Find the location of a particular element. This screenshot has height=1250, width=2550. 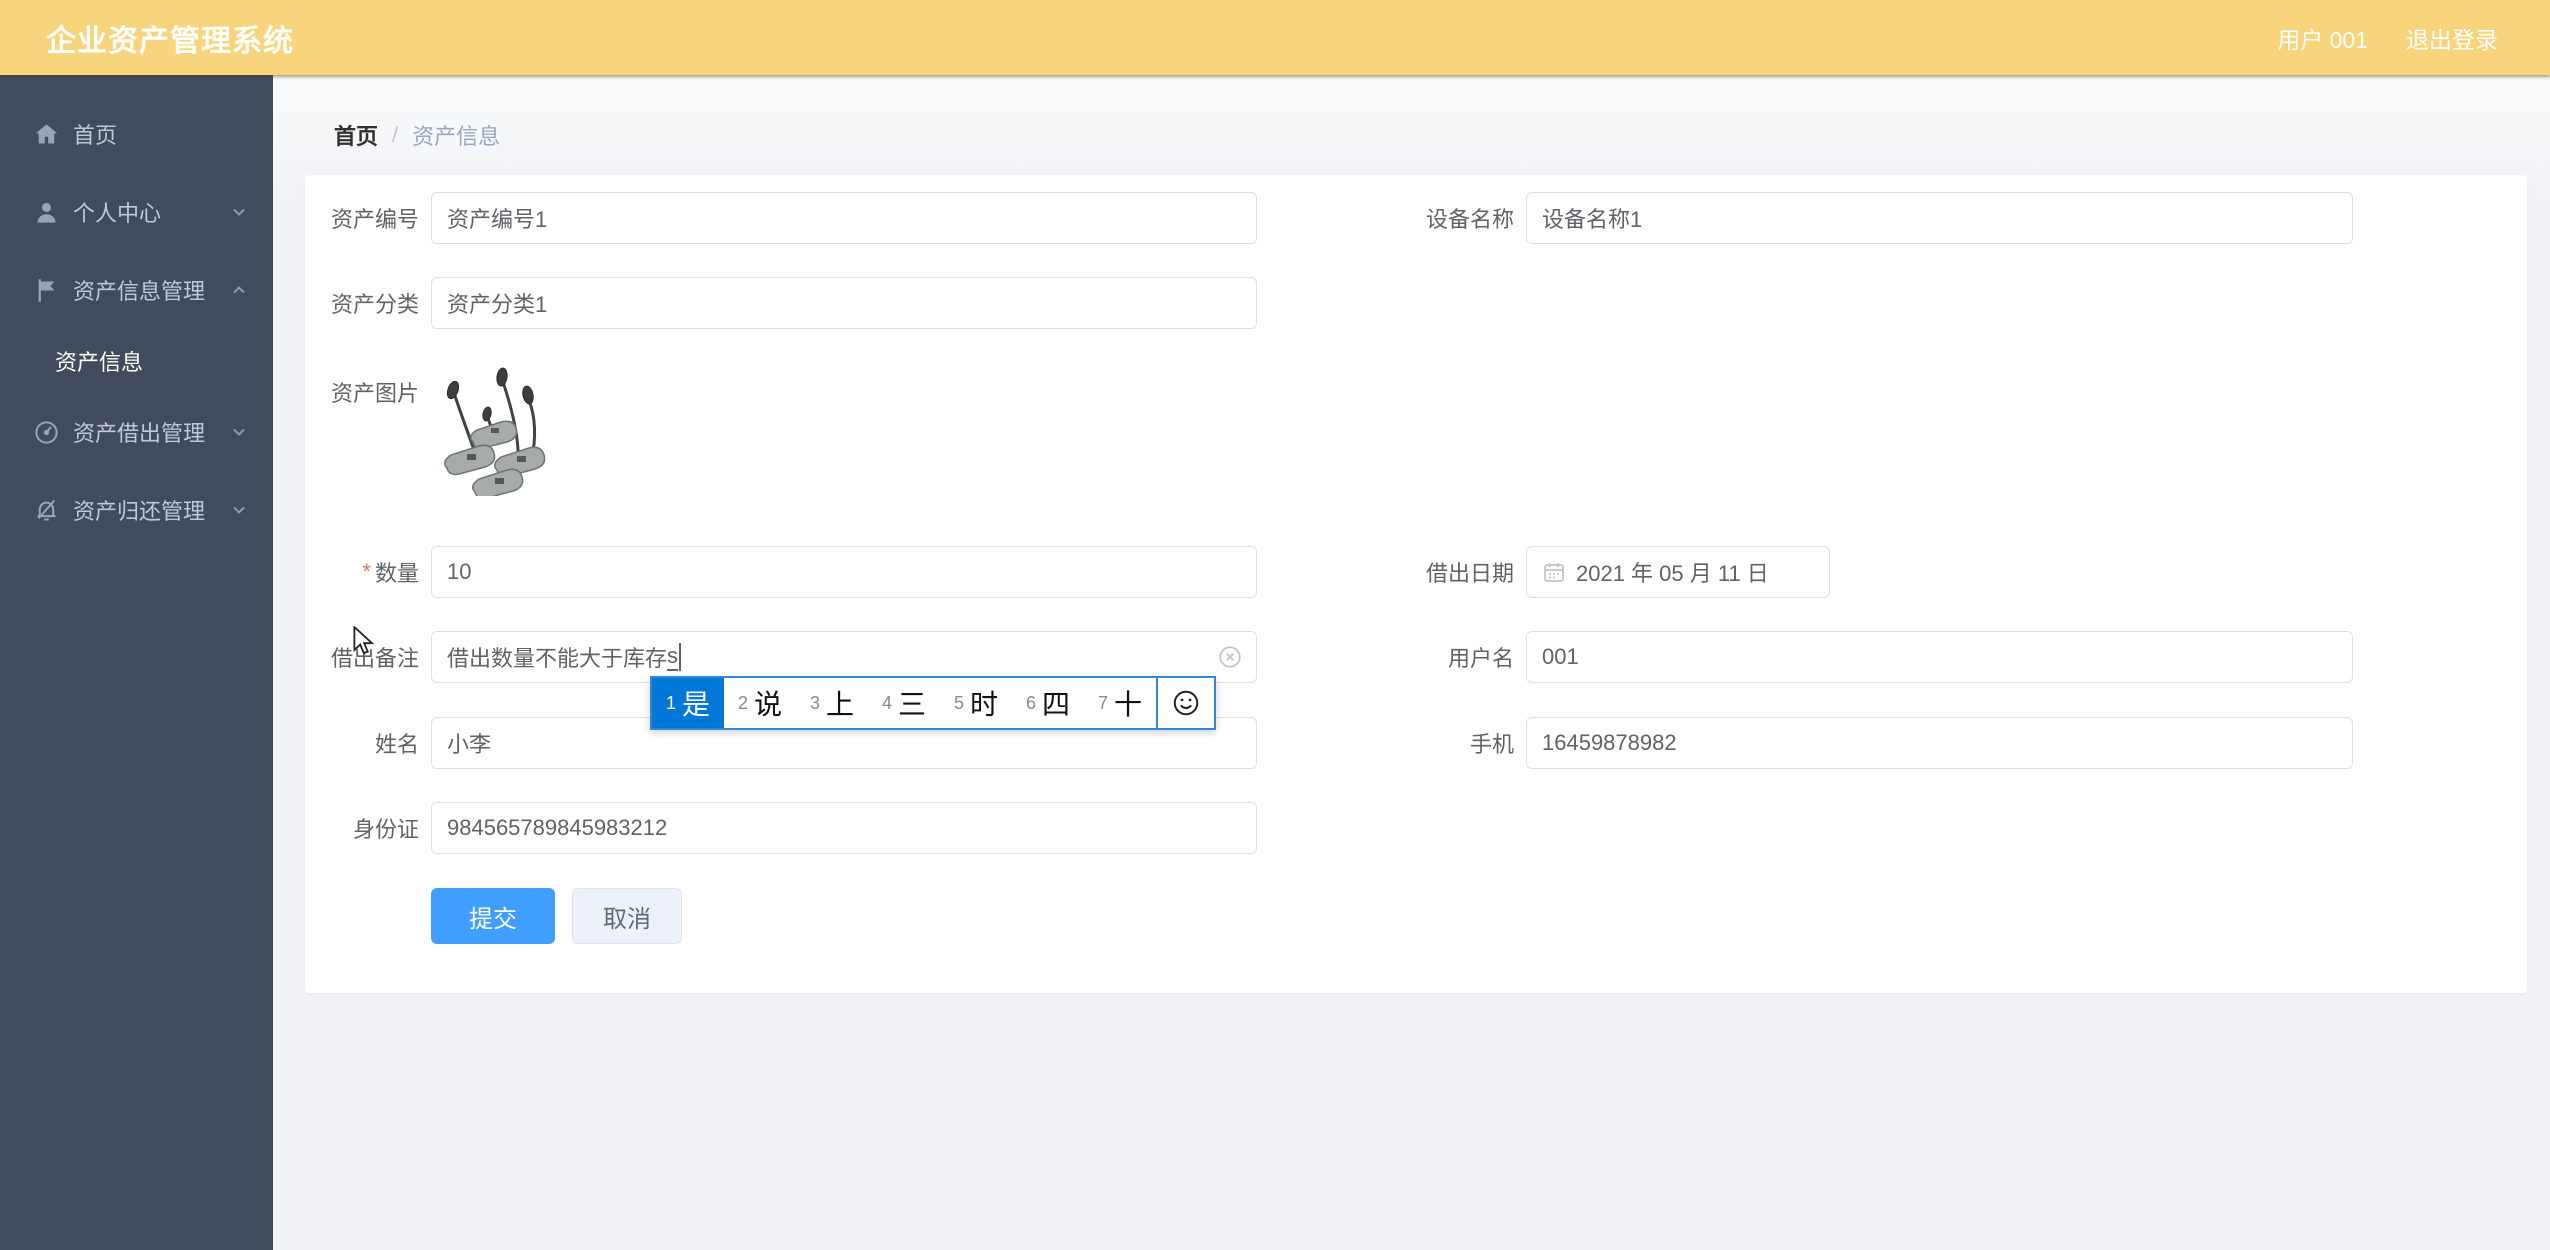

sidebar-item-label: 首页 is located at coordinates (95, 135).